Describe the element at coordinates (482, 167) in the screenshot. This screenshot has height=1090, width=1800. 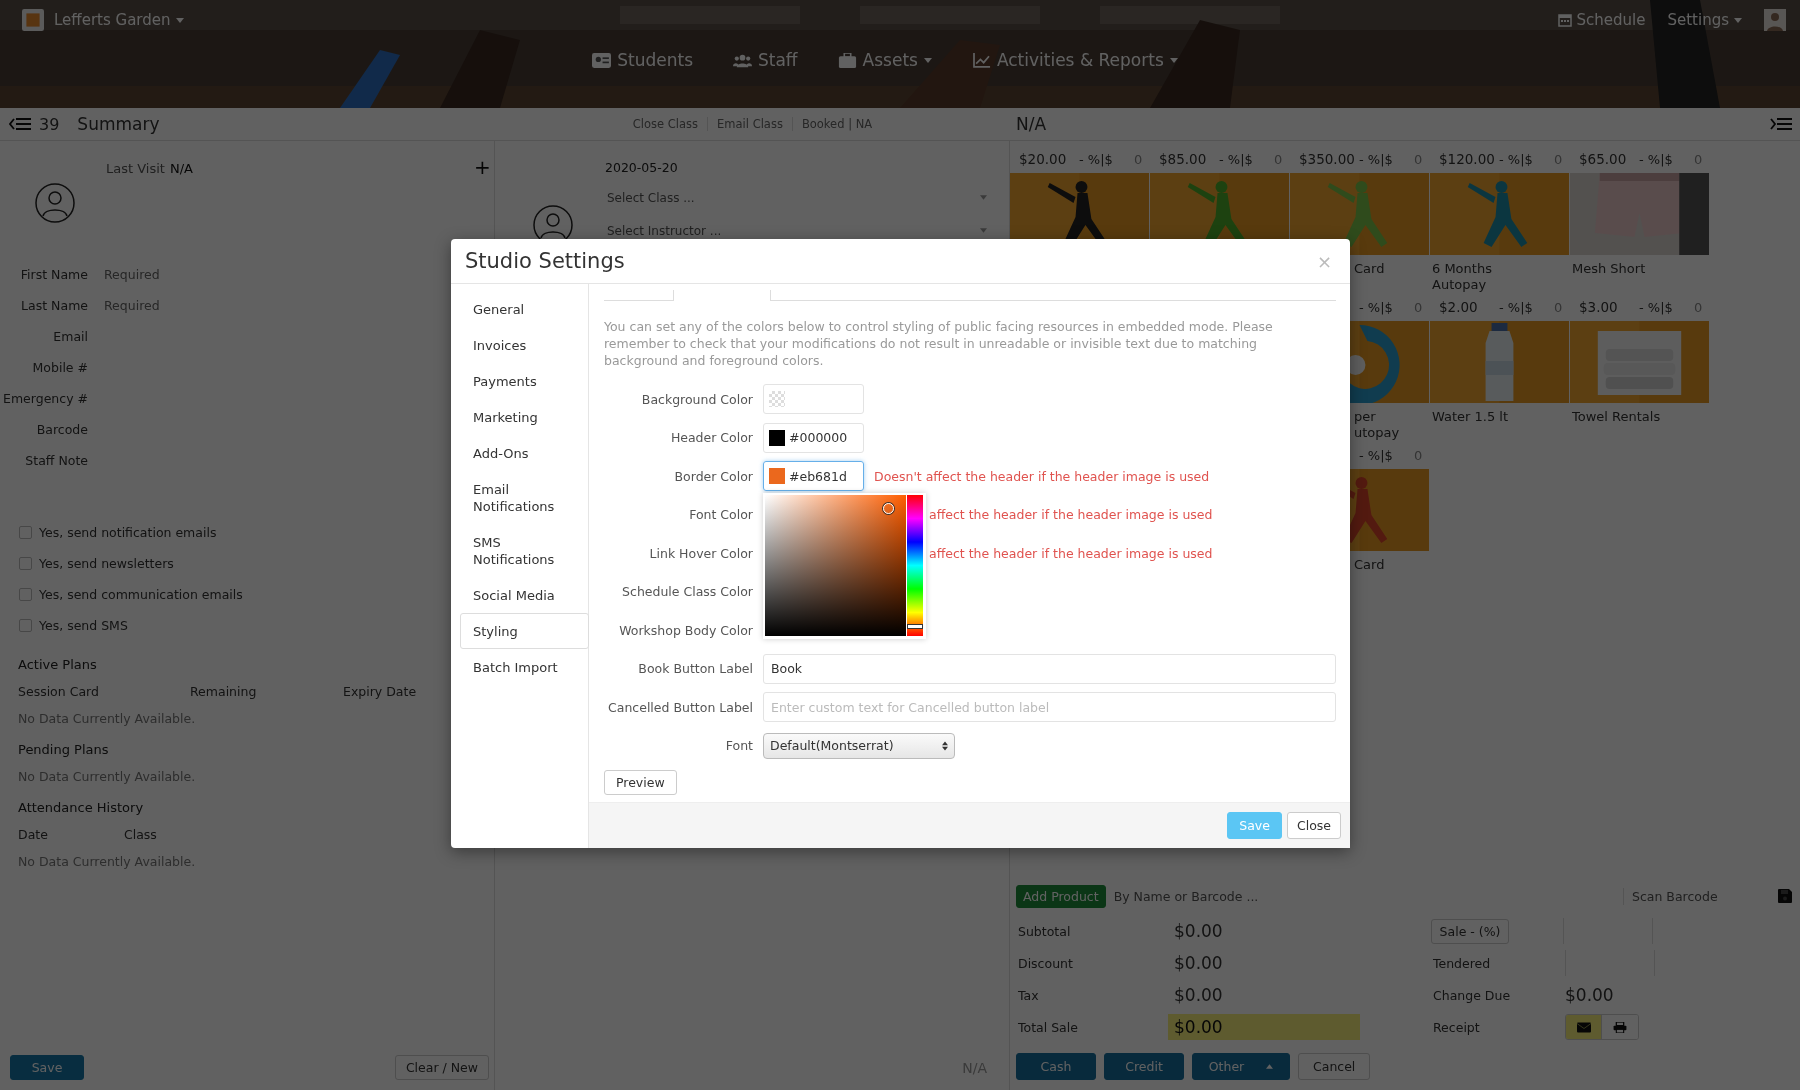
I see `add-button: +` at that location.